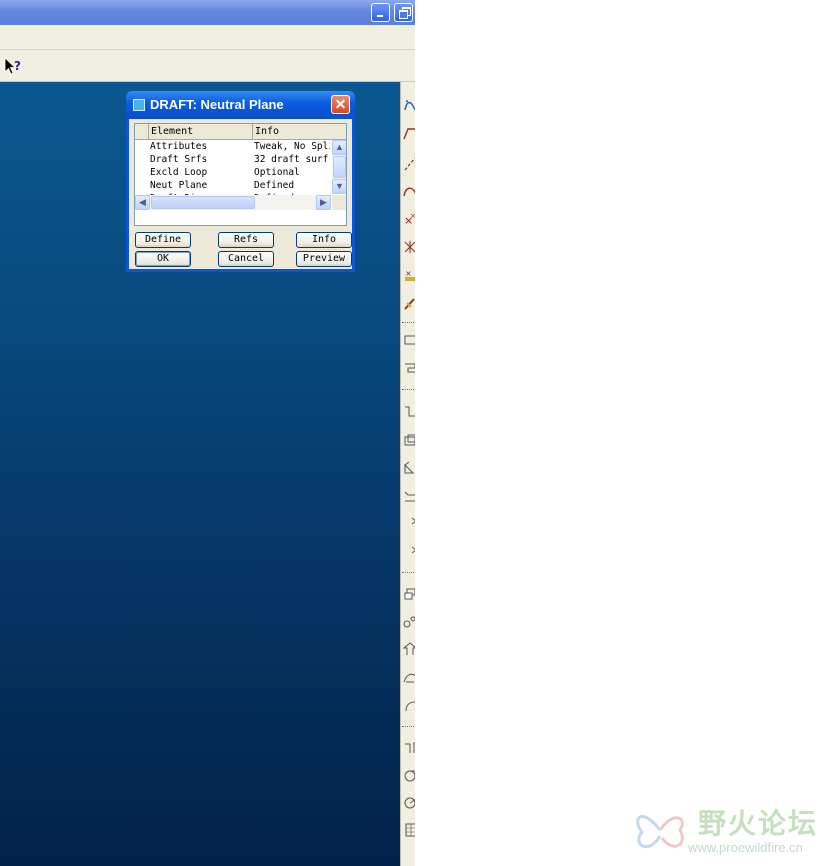  What do you see at coordinates (409, 747) in the screenshot?
I see `offset-icon` at bounding box center [409, 747].